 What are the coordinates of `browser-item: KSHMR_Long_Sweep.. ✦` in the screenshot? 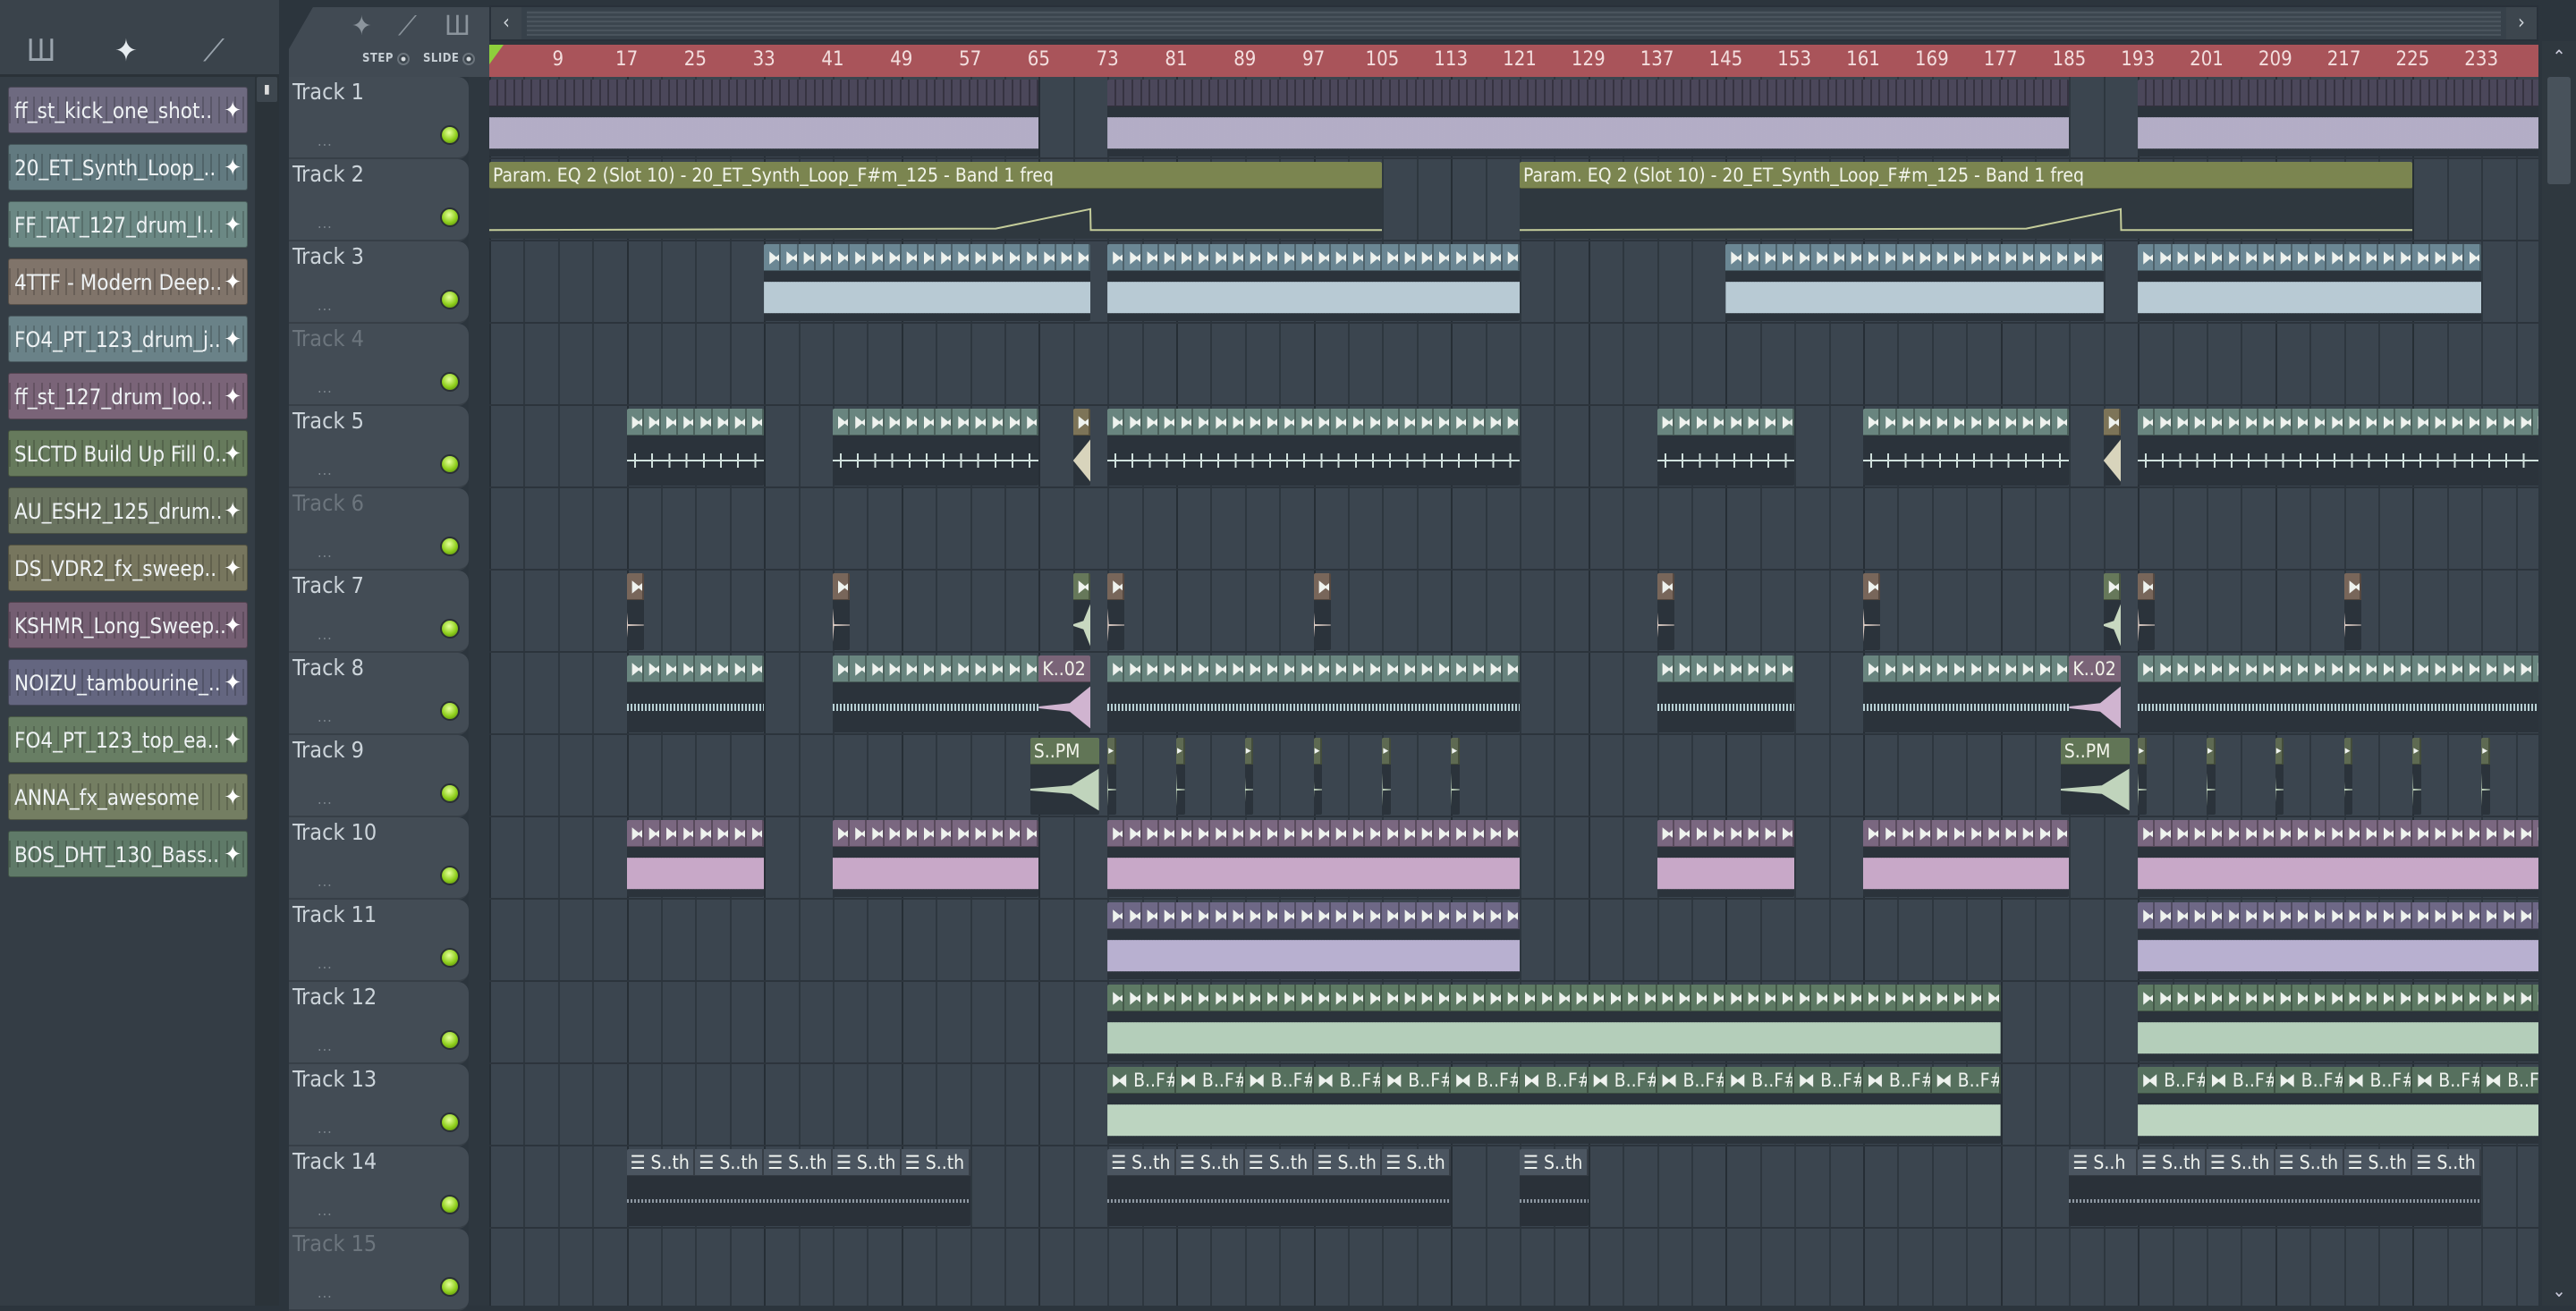 It's located at (128, 625).